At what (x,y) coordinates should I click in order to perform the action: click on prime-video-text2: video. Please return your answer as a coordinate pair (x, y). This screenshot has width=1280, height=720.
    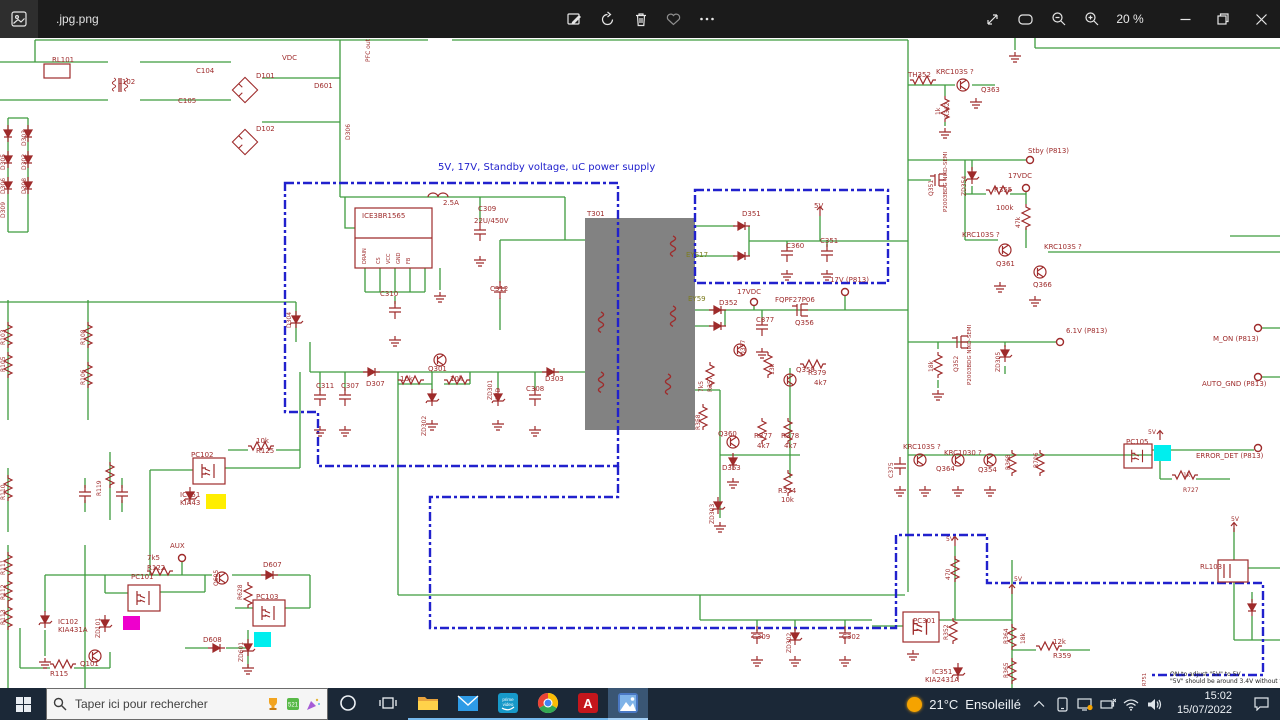
    Looking at the image, I should click on (508, 704).